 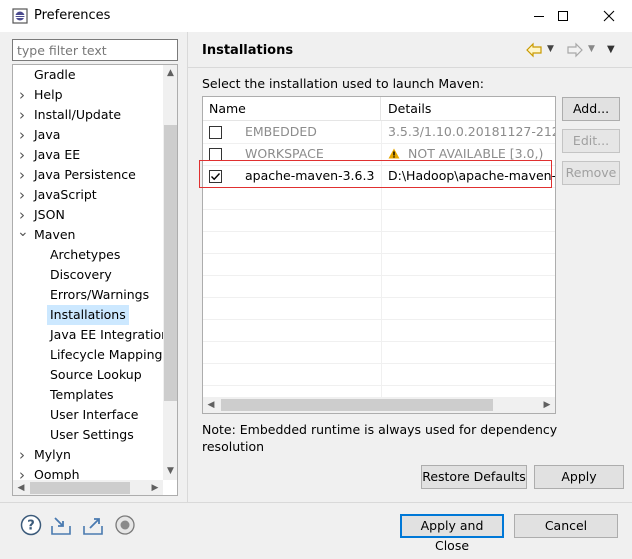 I want to click on scroll-down-icon: ▼, so click(x=170, y=471).